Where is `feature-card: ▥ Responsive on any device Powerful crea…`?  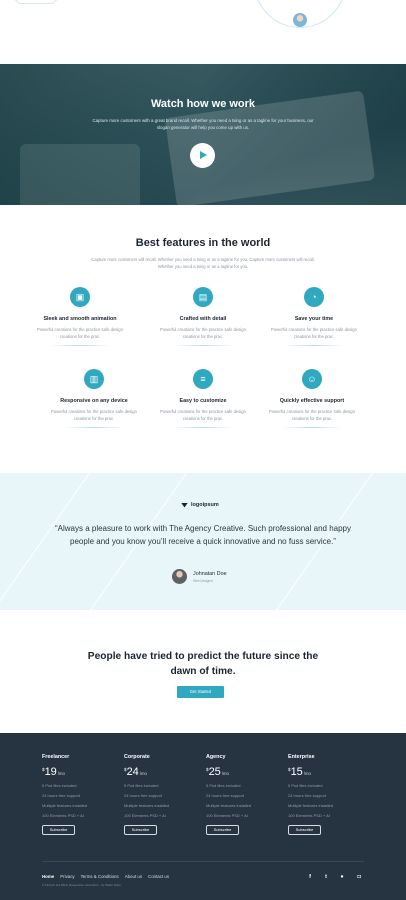
feature-card: ▥ Responsive on any device Powerful crea… is located at coordinates (94, 398).